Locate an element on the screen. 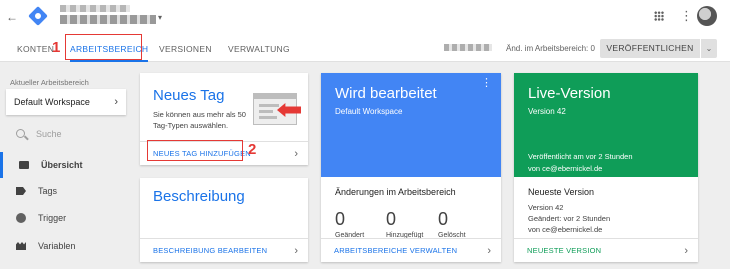 This screenshot has width=730, height=269. new-tag-title: Neues Tag is located at coordinates (189, 95).